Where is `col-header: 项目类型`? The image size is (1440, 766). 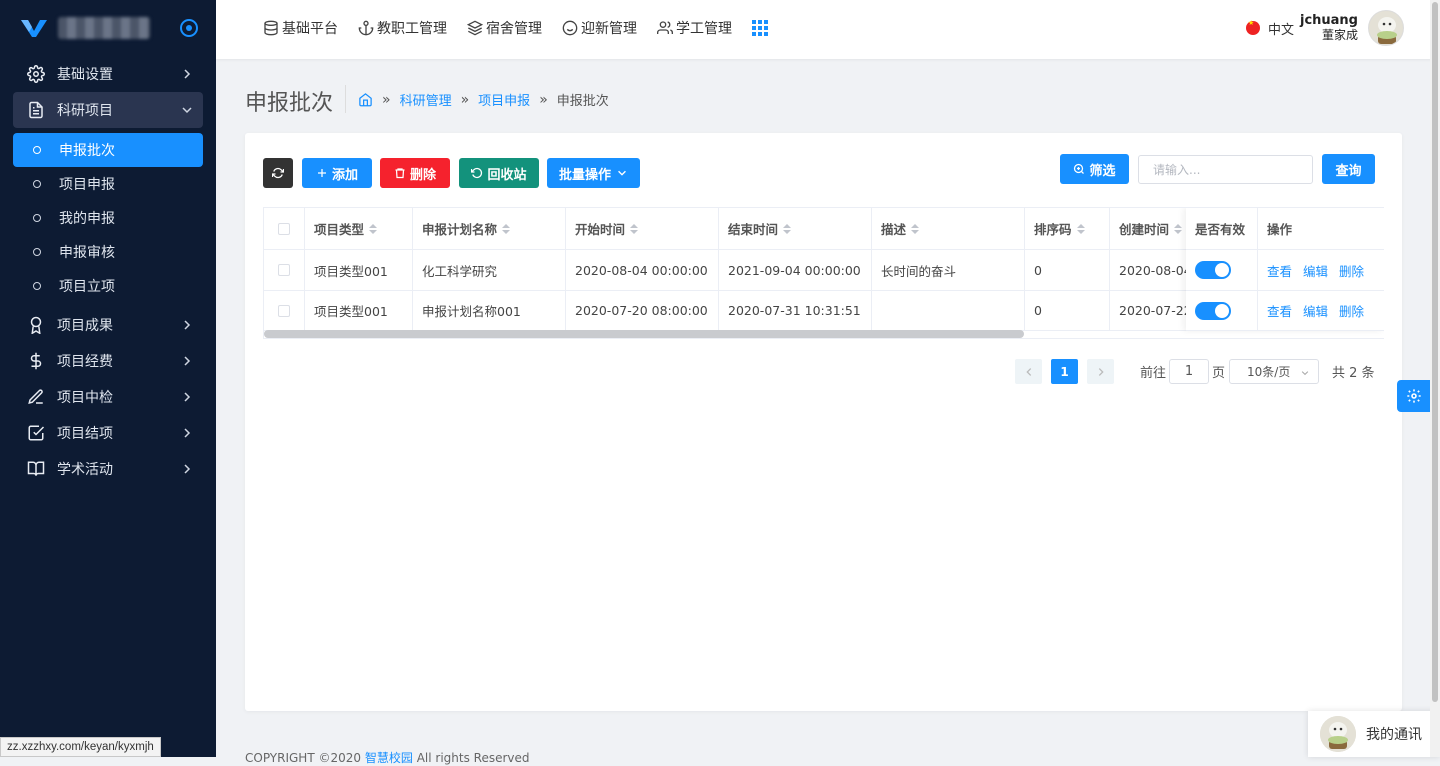 col-header: 项目类型 is located at coordinates (359, 228).